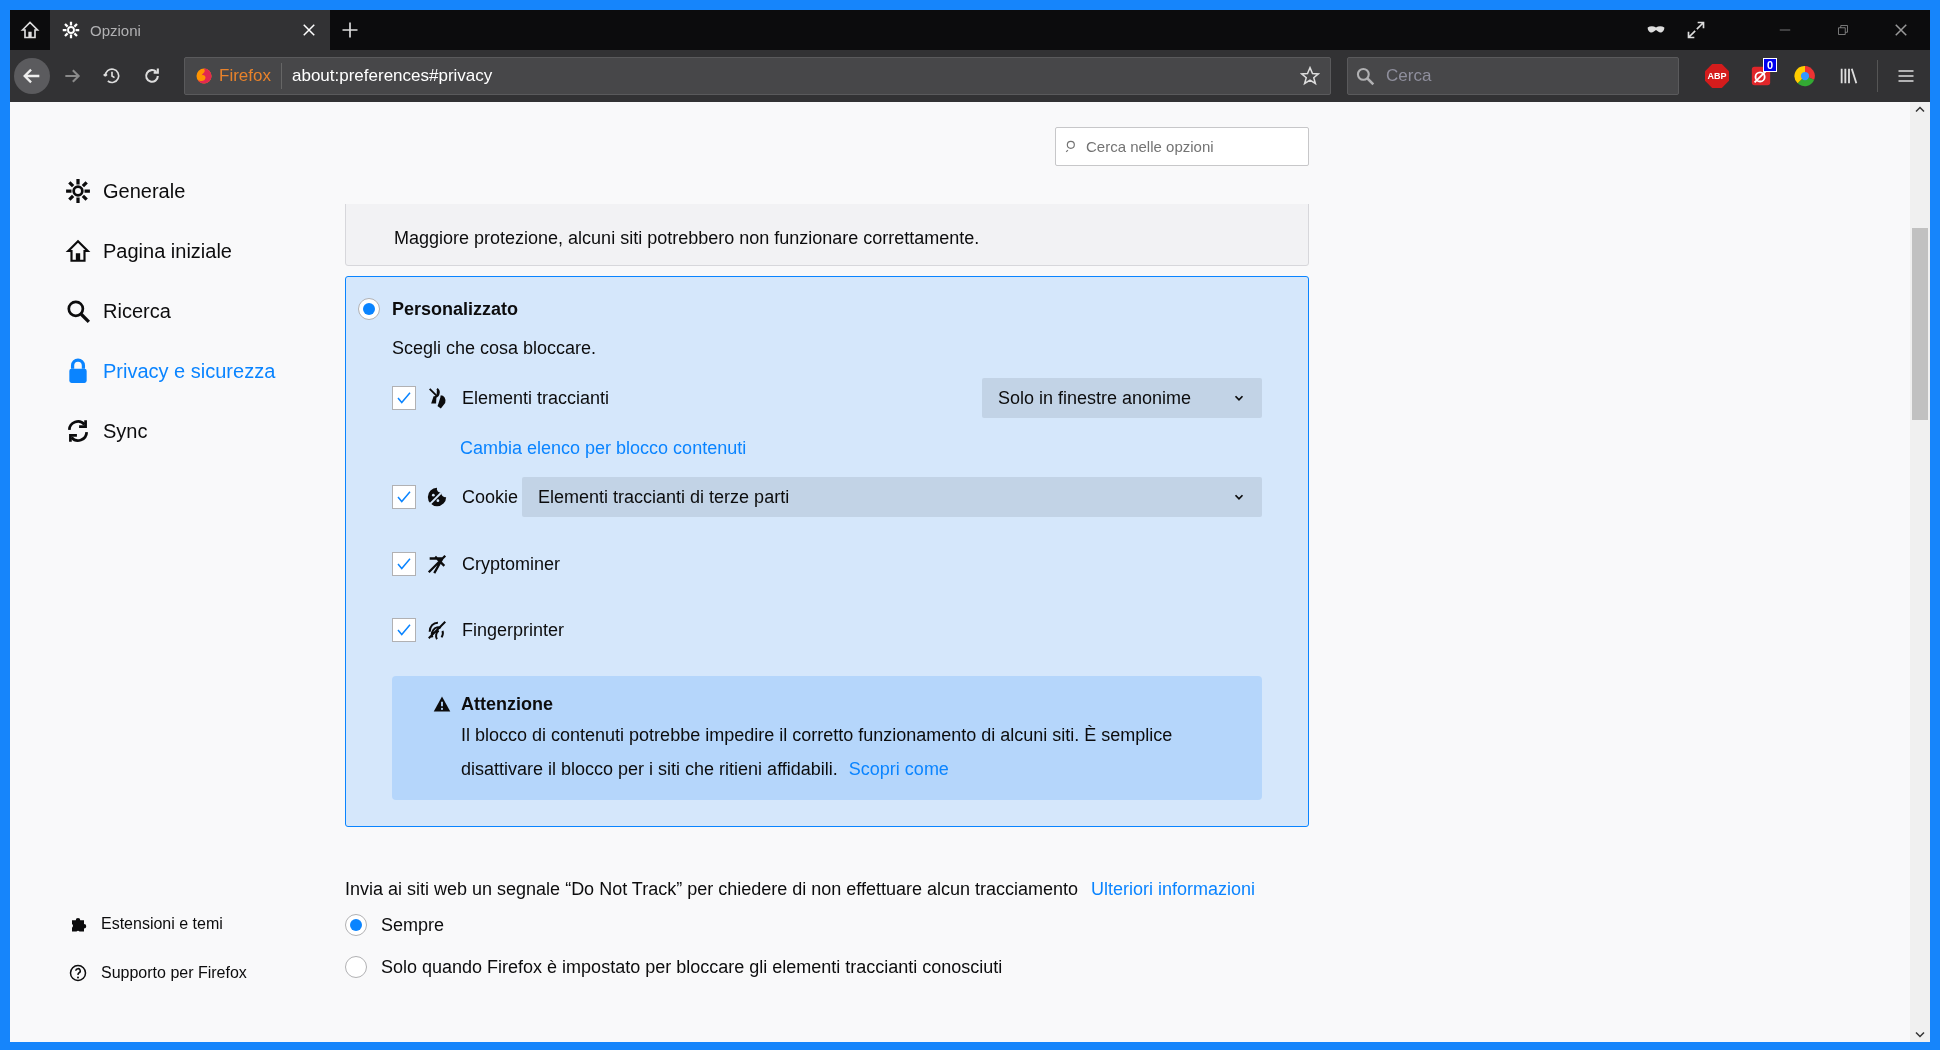  I want to click on fingerprint-icon, so click(437, 630).